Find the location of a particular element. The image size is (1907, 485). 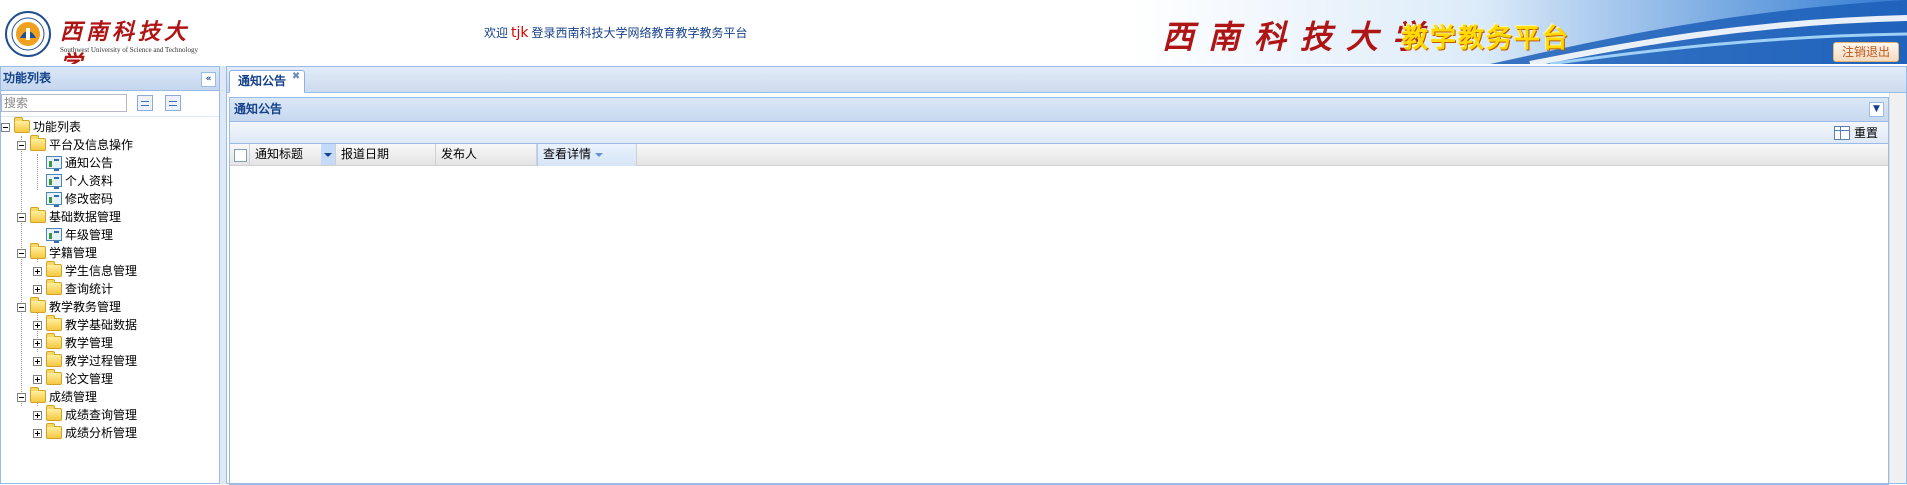

column-header-title: 通知标题 is located at coordinates (293, 155).